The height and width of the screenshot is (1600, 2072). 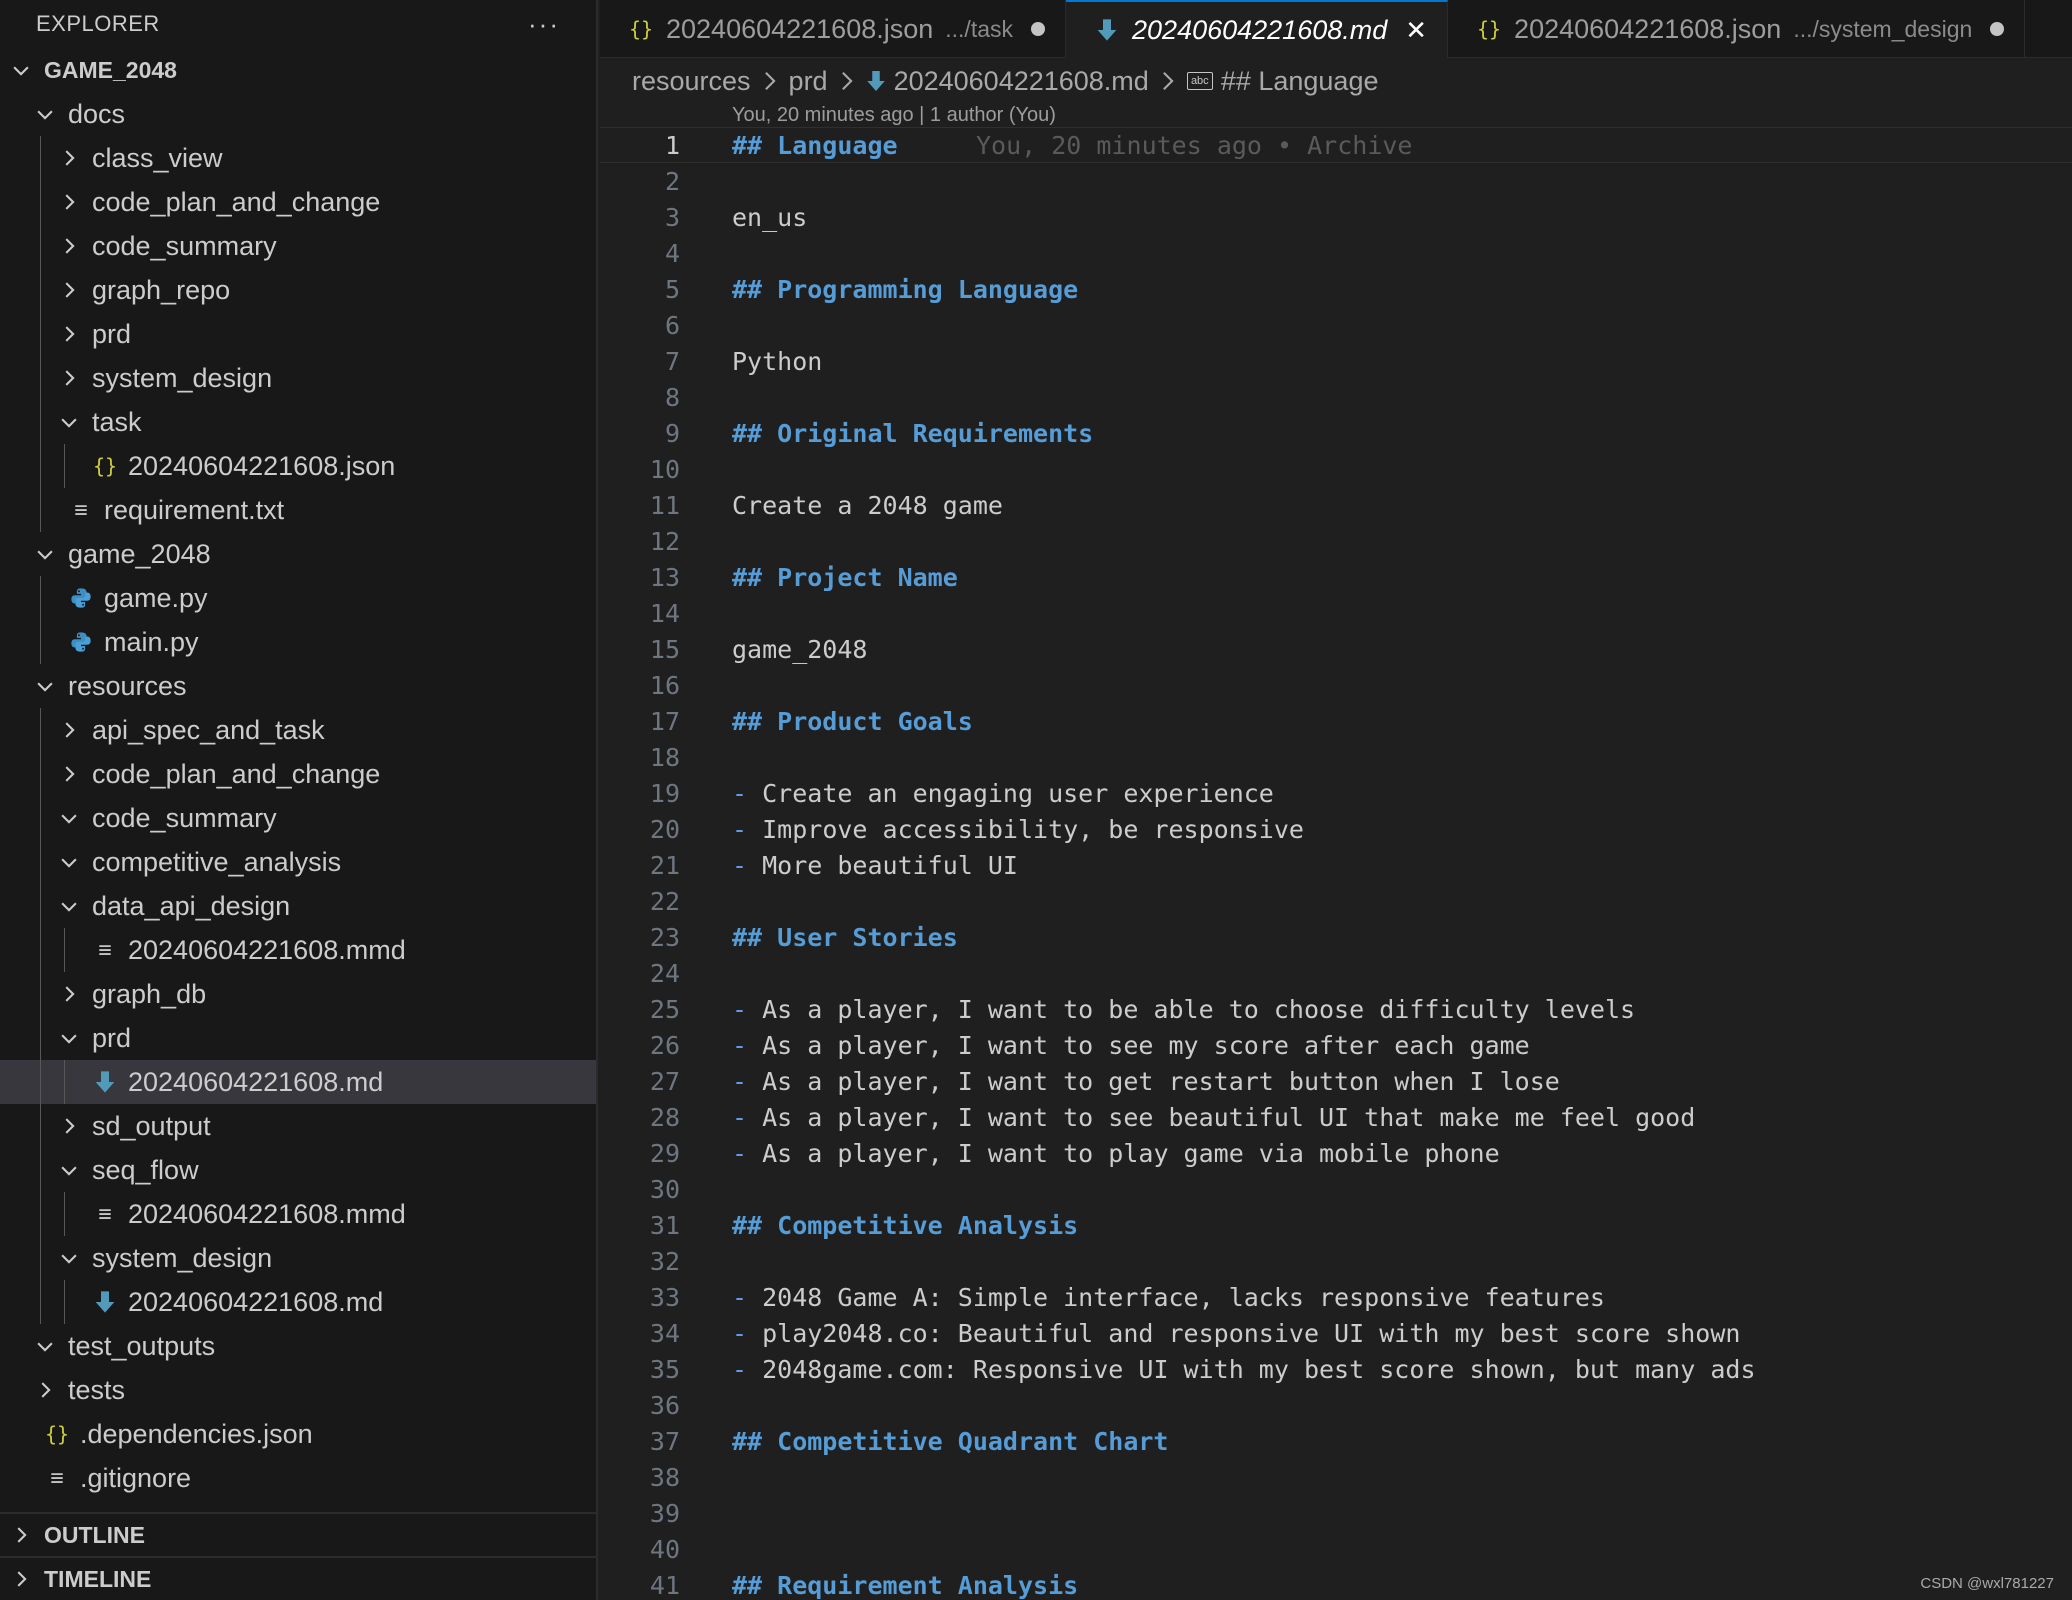 I want to click on code-line: 40, so click(x=1336, y=1549).